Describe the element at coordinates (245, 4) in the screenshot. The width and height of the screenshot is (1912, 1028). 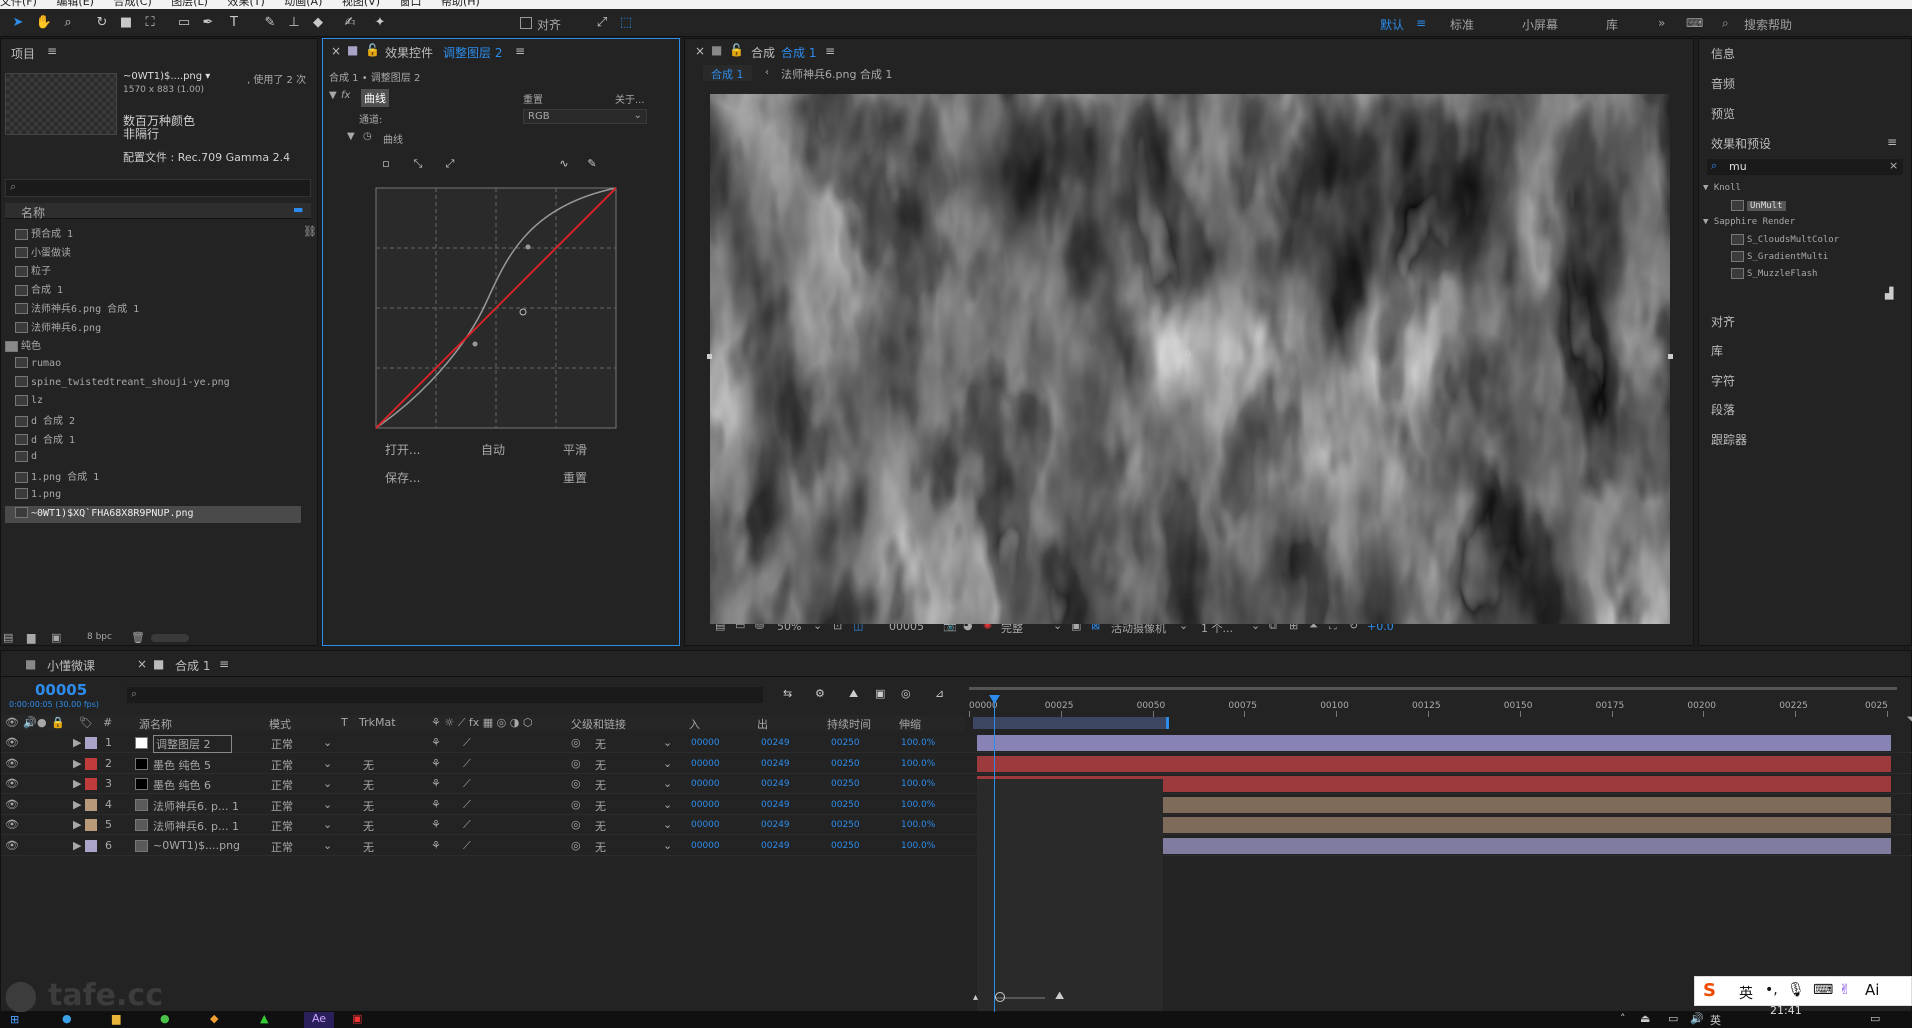
I see `menu-effect: 效果(T)` at that location.